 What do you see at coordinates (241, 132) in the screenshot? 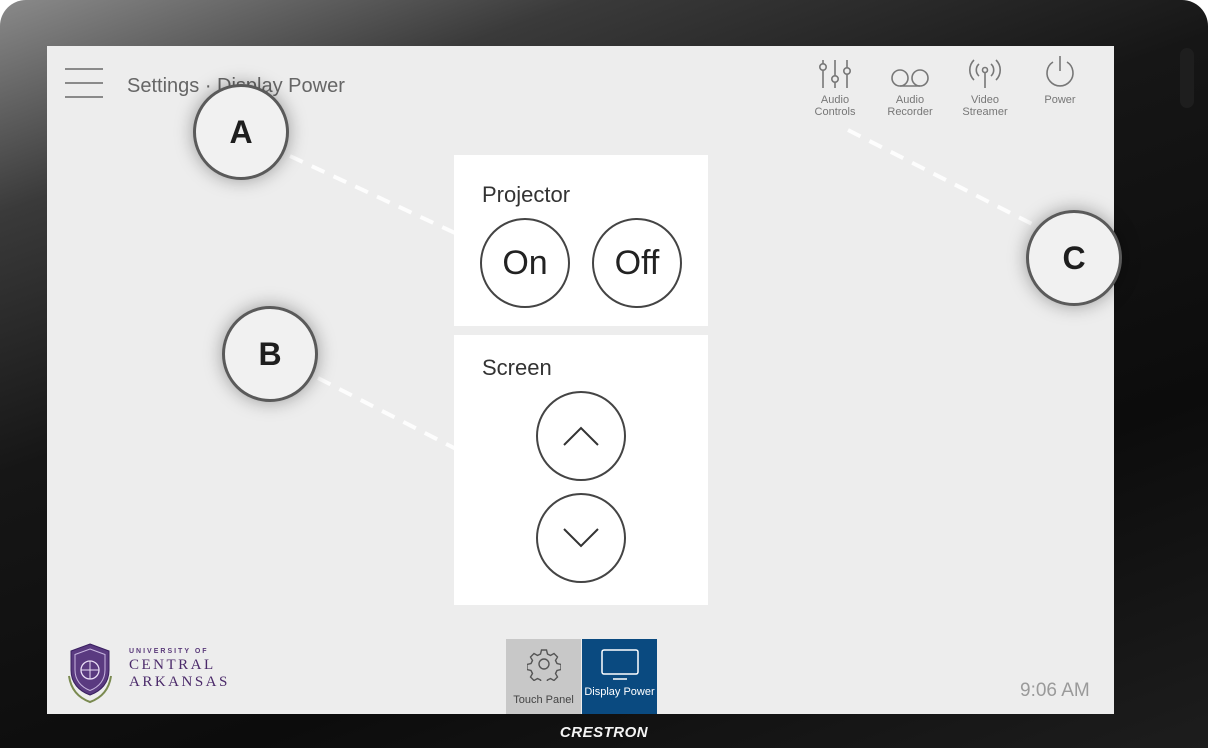
I see `callout-a: A` at bounding box center [241, 132].